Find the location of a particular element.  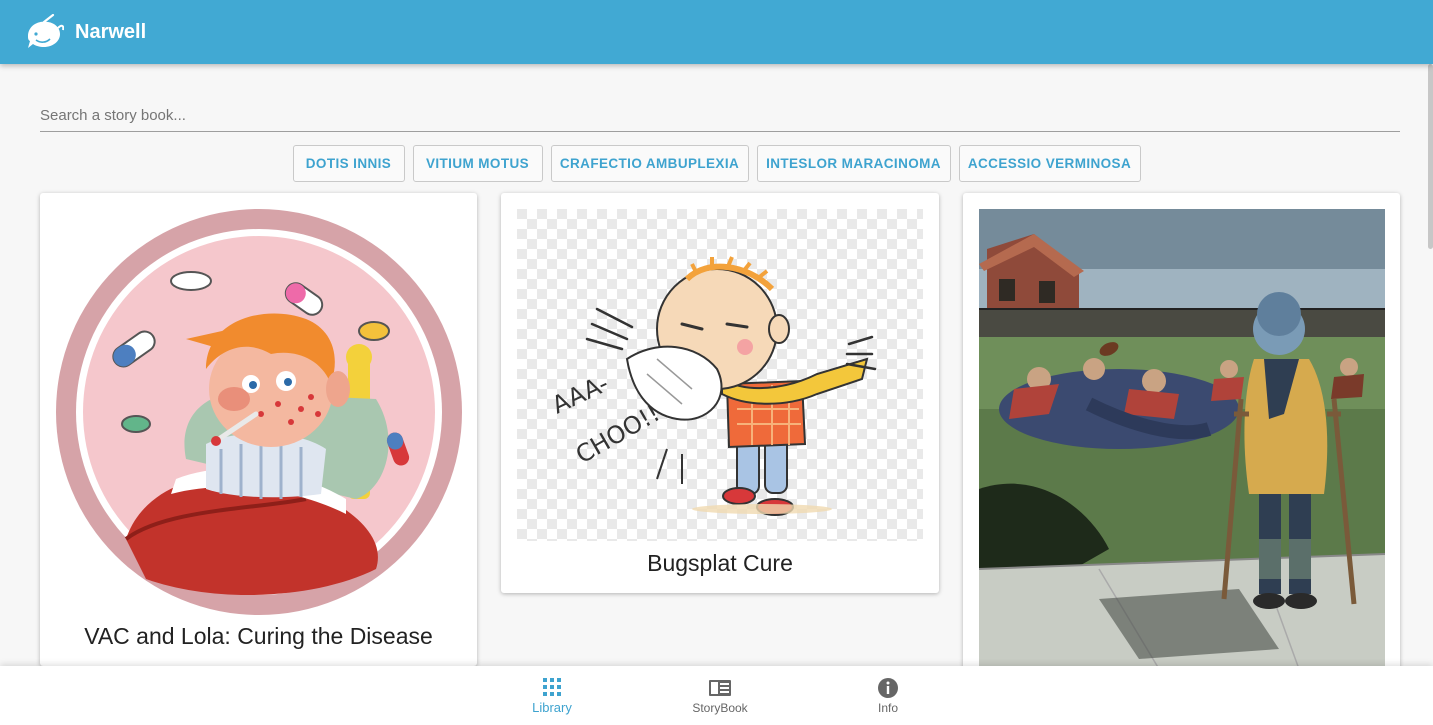

nav-storybook-label: StoryBook is located at coordinates (720, 707).